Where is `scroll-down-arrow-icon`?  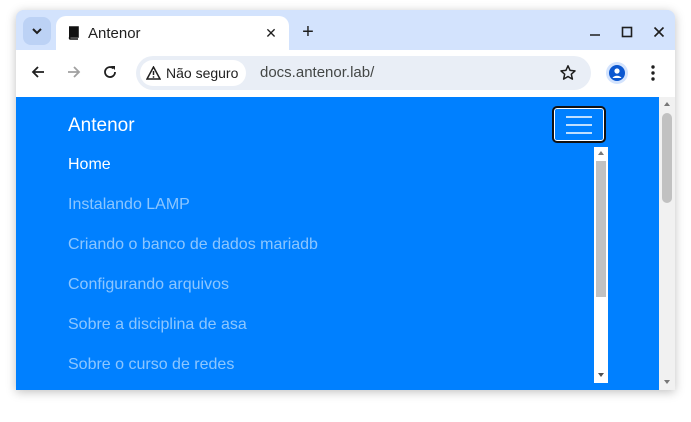
scroll-down-arrow-icon is located at coordinates (601, 375).